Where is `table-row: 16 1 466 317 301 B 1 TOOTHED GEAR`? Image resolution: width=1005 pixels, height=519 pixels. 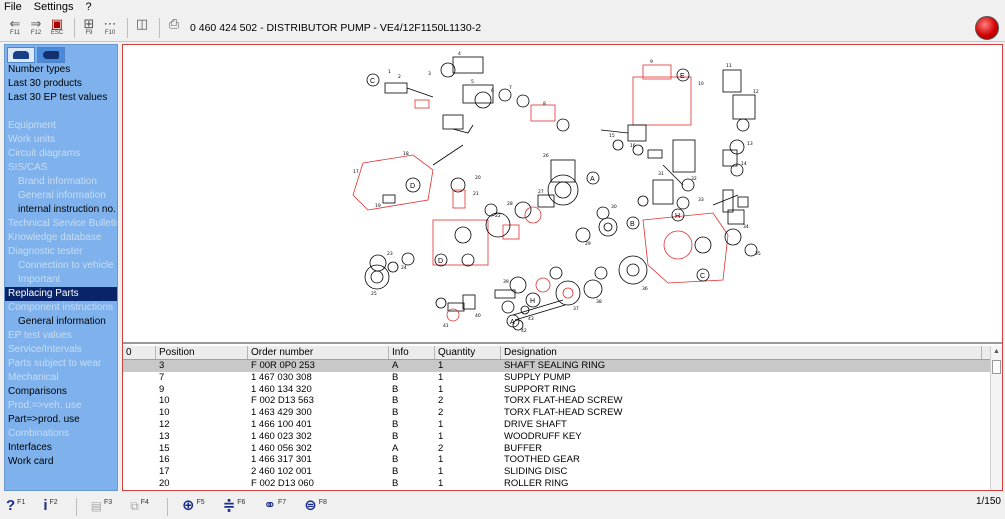 table-row: 16 1 466 317 301 B 1 TOOTHED GEAR is located at coordinates (562, 460).